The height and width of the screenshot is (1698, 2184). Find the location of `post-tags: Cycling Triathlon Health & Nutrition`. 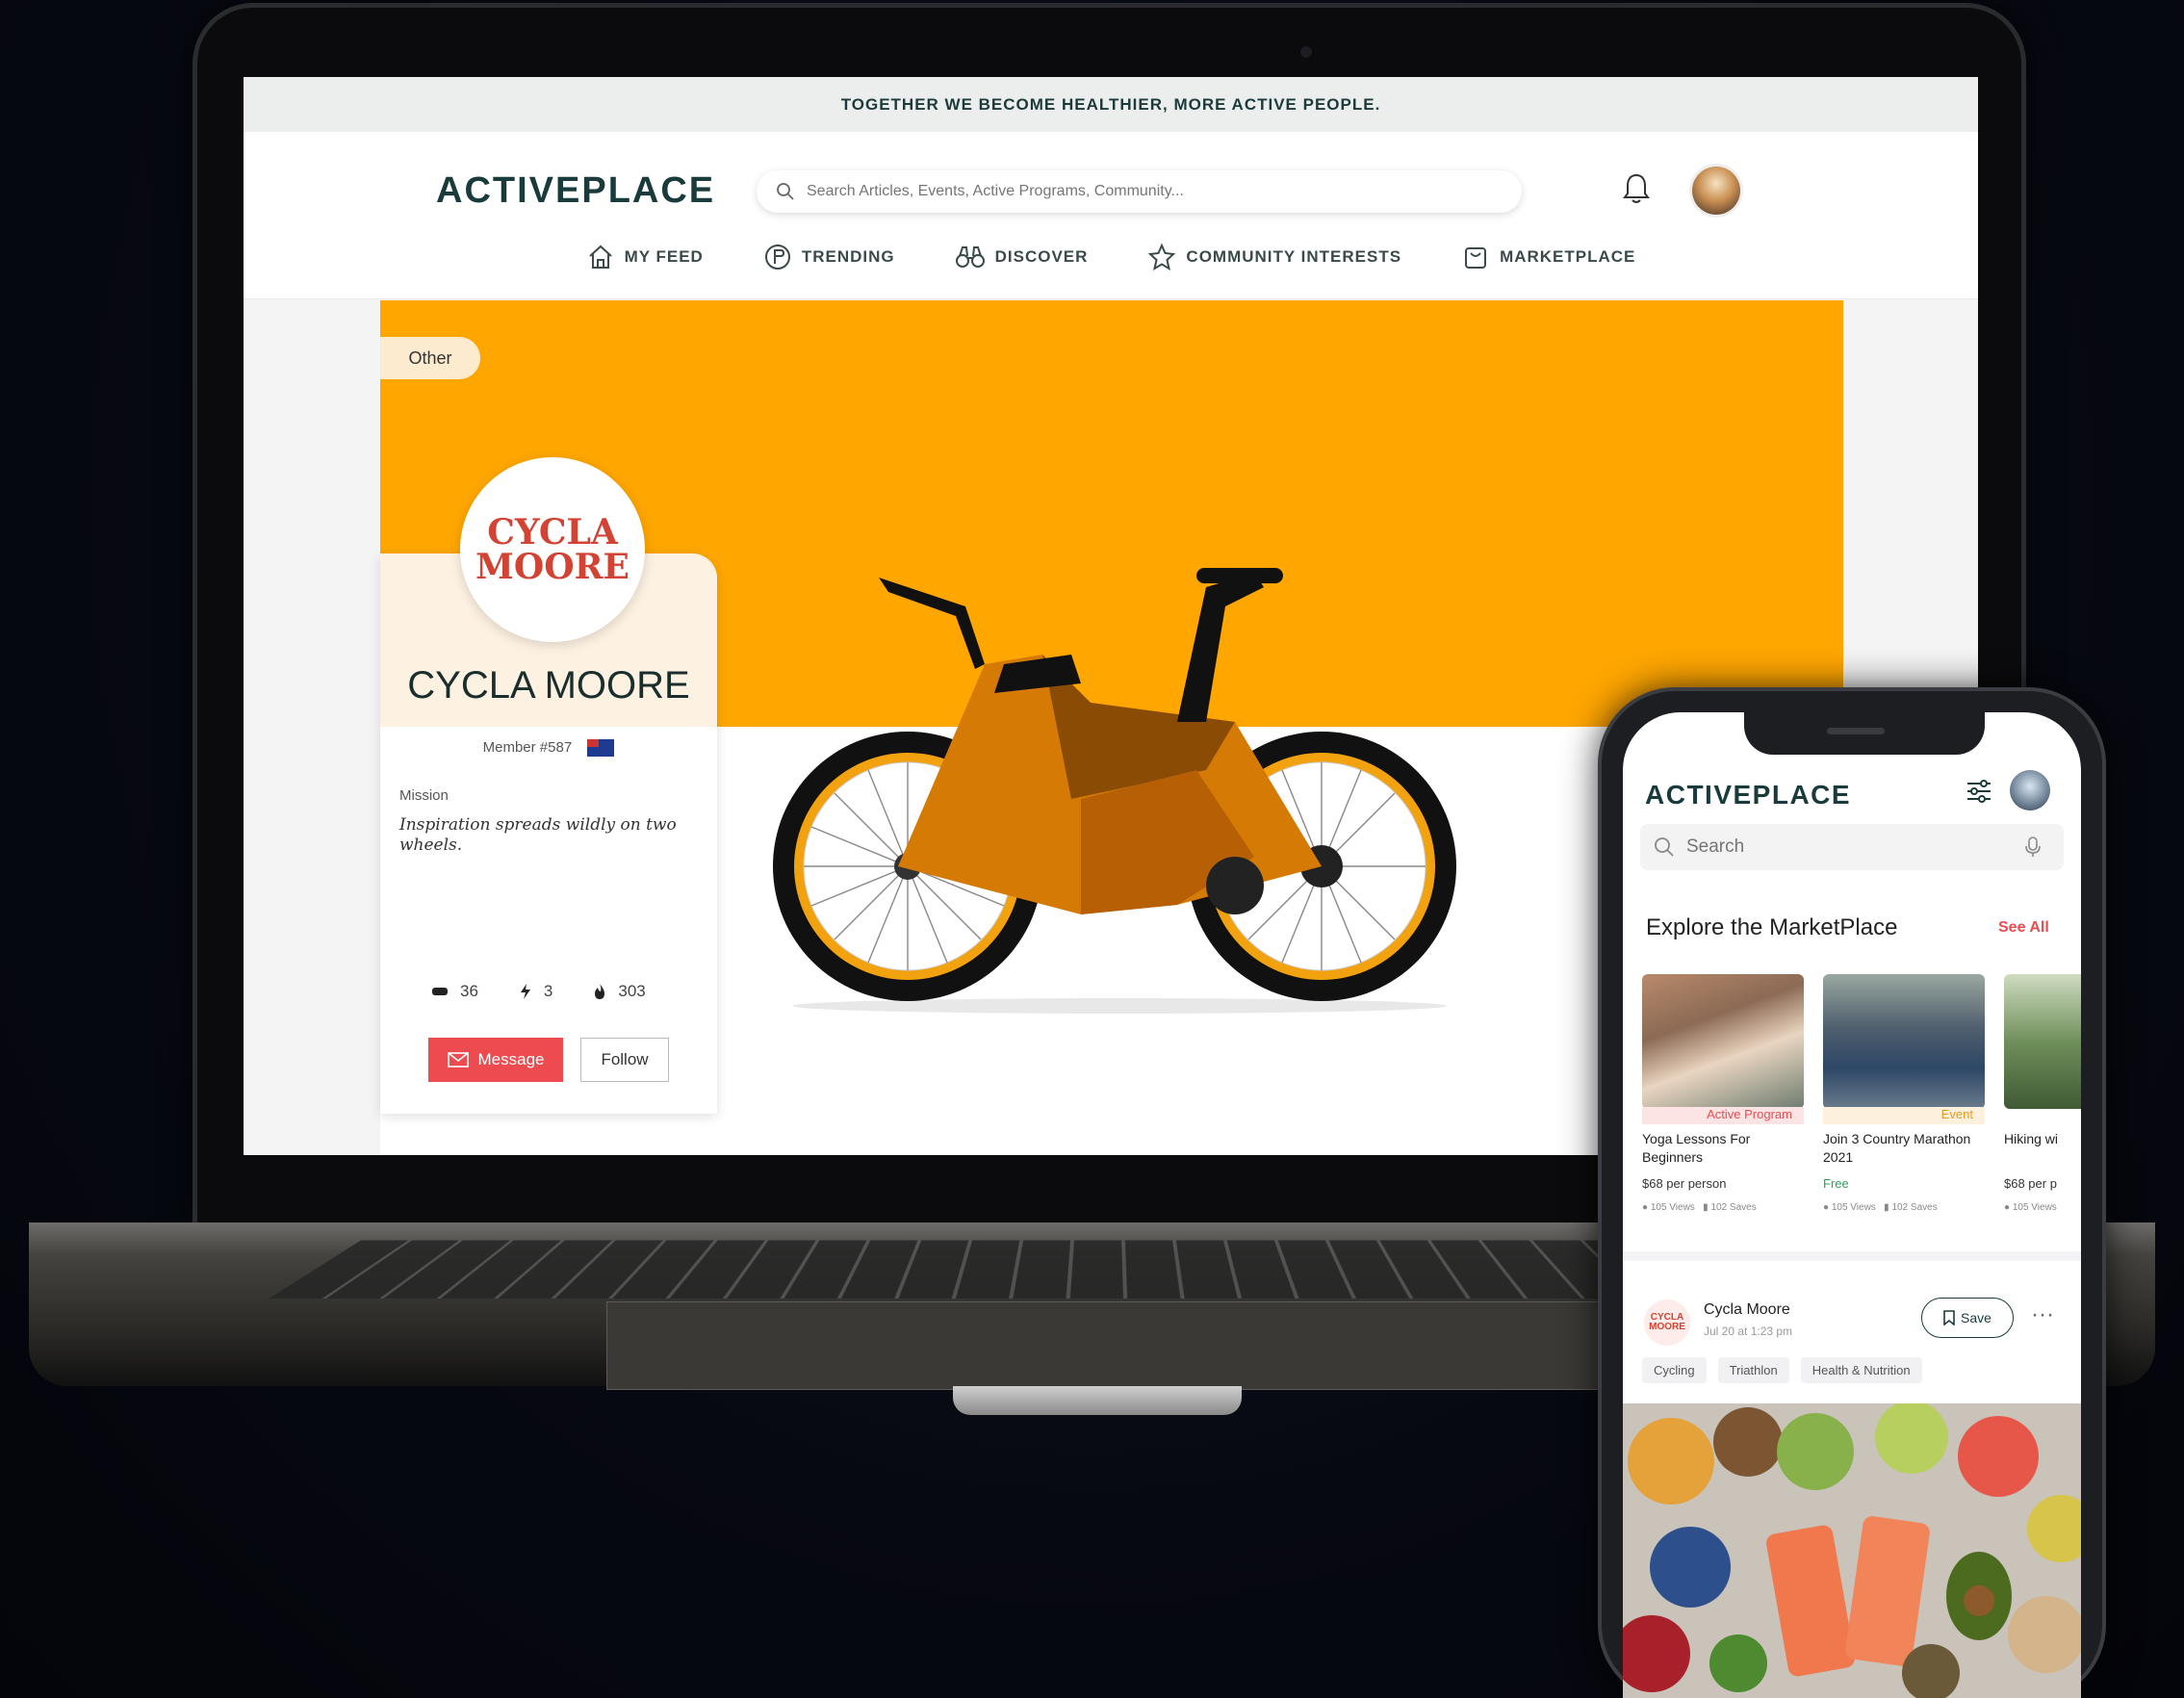

post-tags: Cycling Triathlon Health & Nutrition is located at coordinates (1782, 1370).